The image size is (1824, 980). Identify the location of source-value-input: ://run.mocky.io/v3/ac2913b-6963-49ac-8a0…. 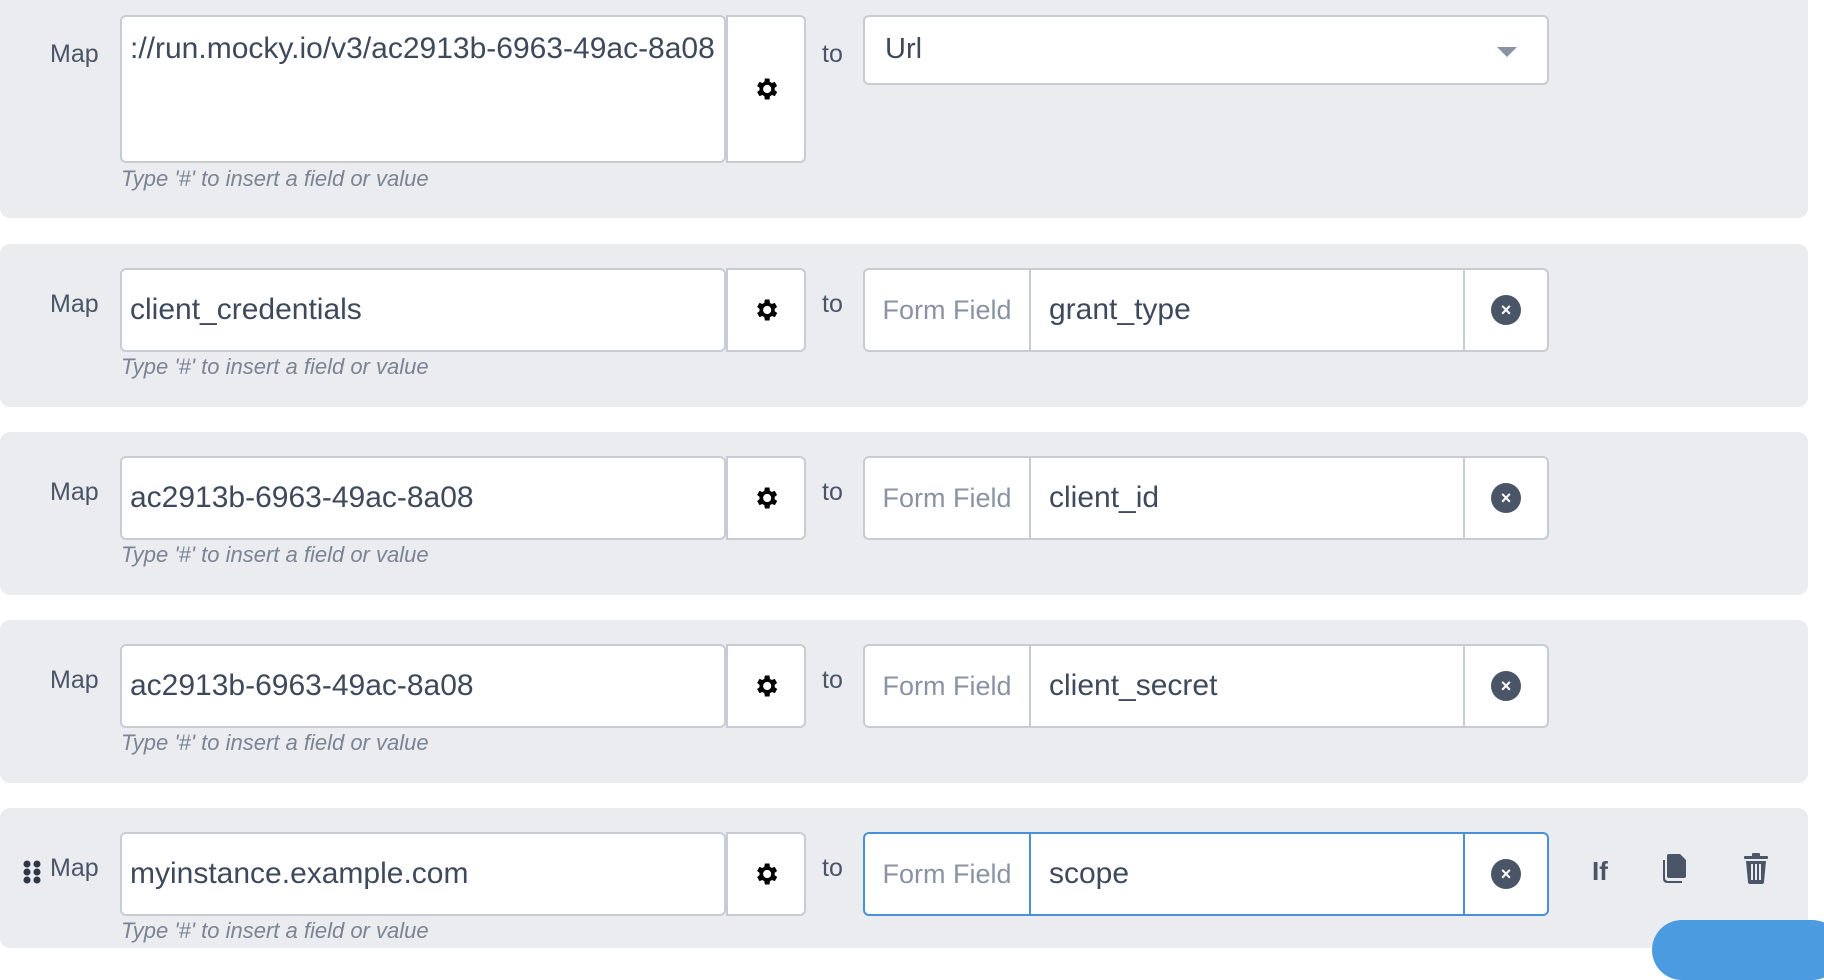
(423, 89).